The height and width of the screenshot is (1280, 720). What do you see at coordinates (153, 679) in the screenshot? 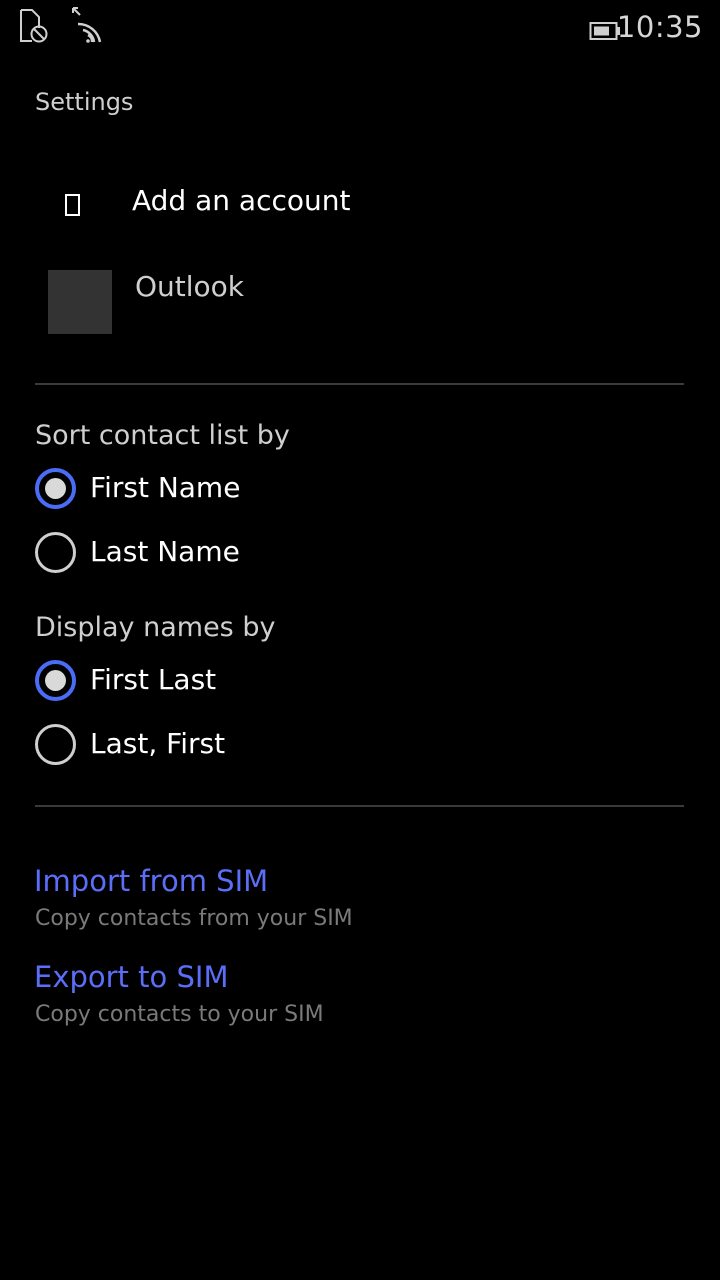
I see `radio-label: First Last` at bounding box center [153, 679].